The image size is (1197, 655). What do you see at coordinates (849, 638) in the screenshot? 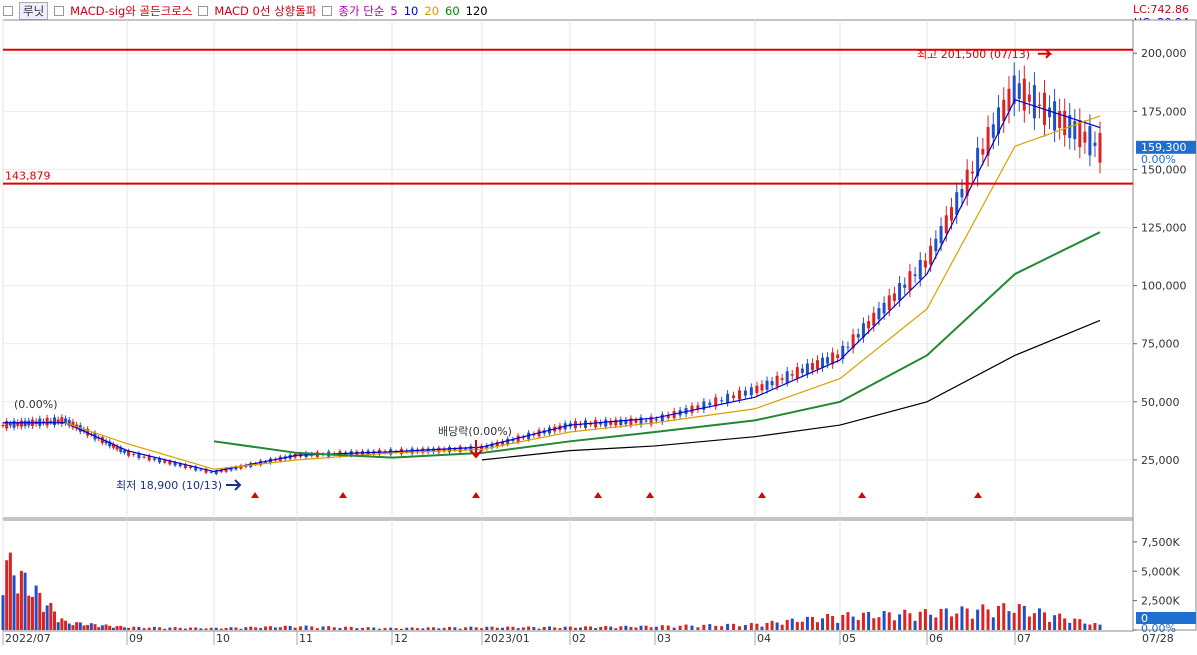
I see `x-tick-label: 05` at bounding box center [849, 638].